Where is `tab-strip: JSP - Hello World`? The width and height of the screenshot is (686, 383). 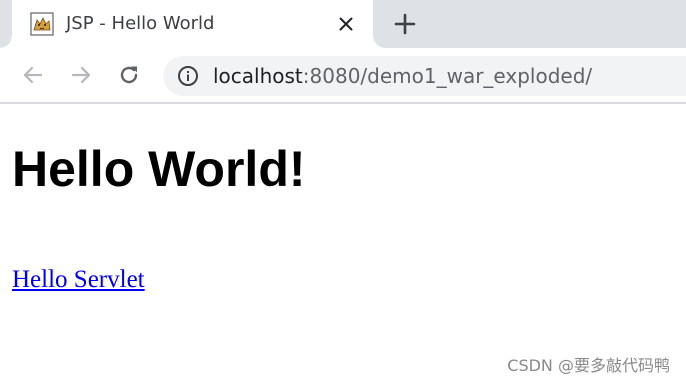
tab-strip: JSP - Hello World is located at coordinates (343, 24).